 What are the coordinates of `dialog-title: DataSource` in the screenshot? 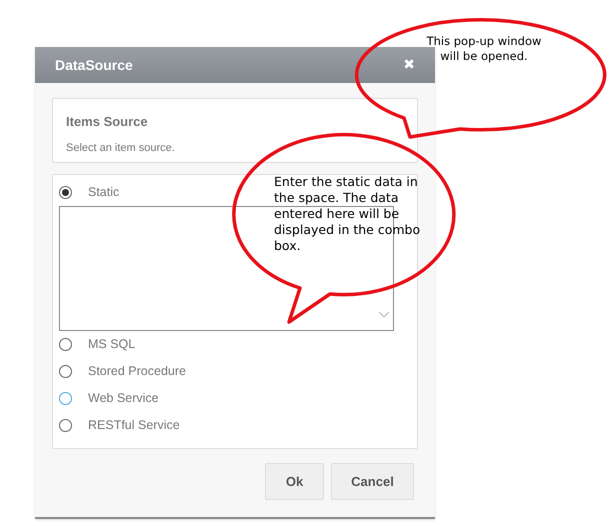 It's located at (94, 65).